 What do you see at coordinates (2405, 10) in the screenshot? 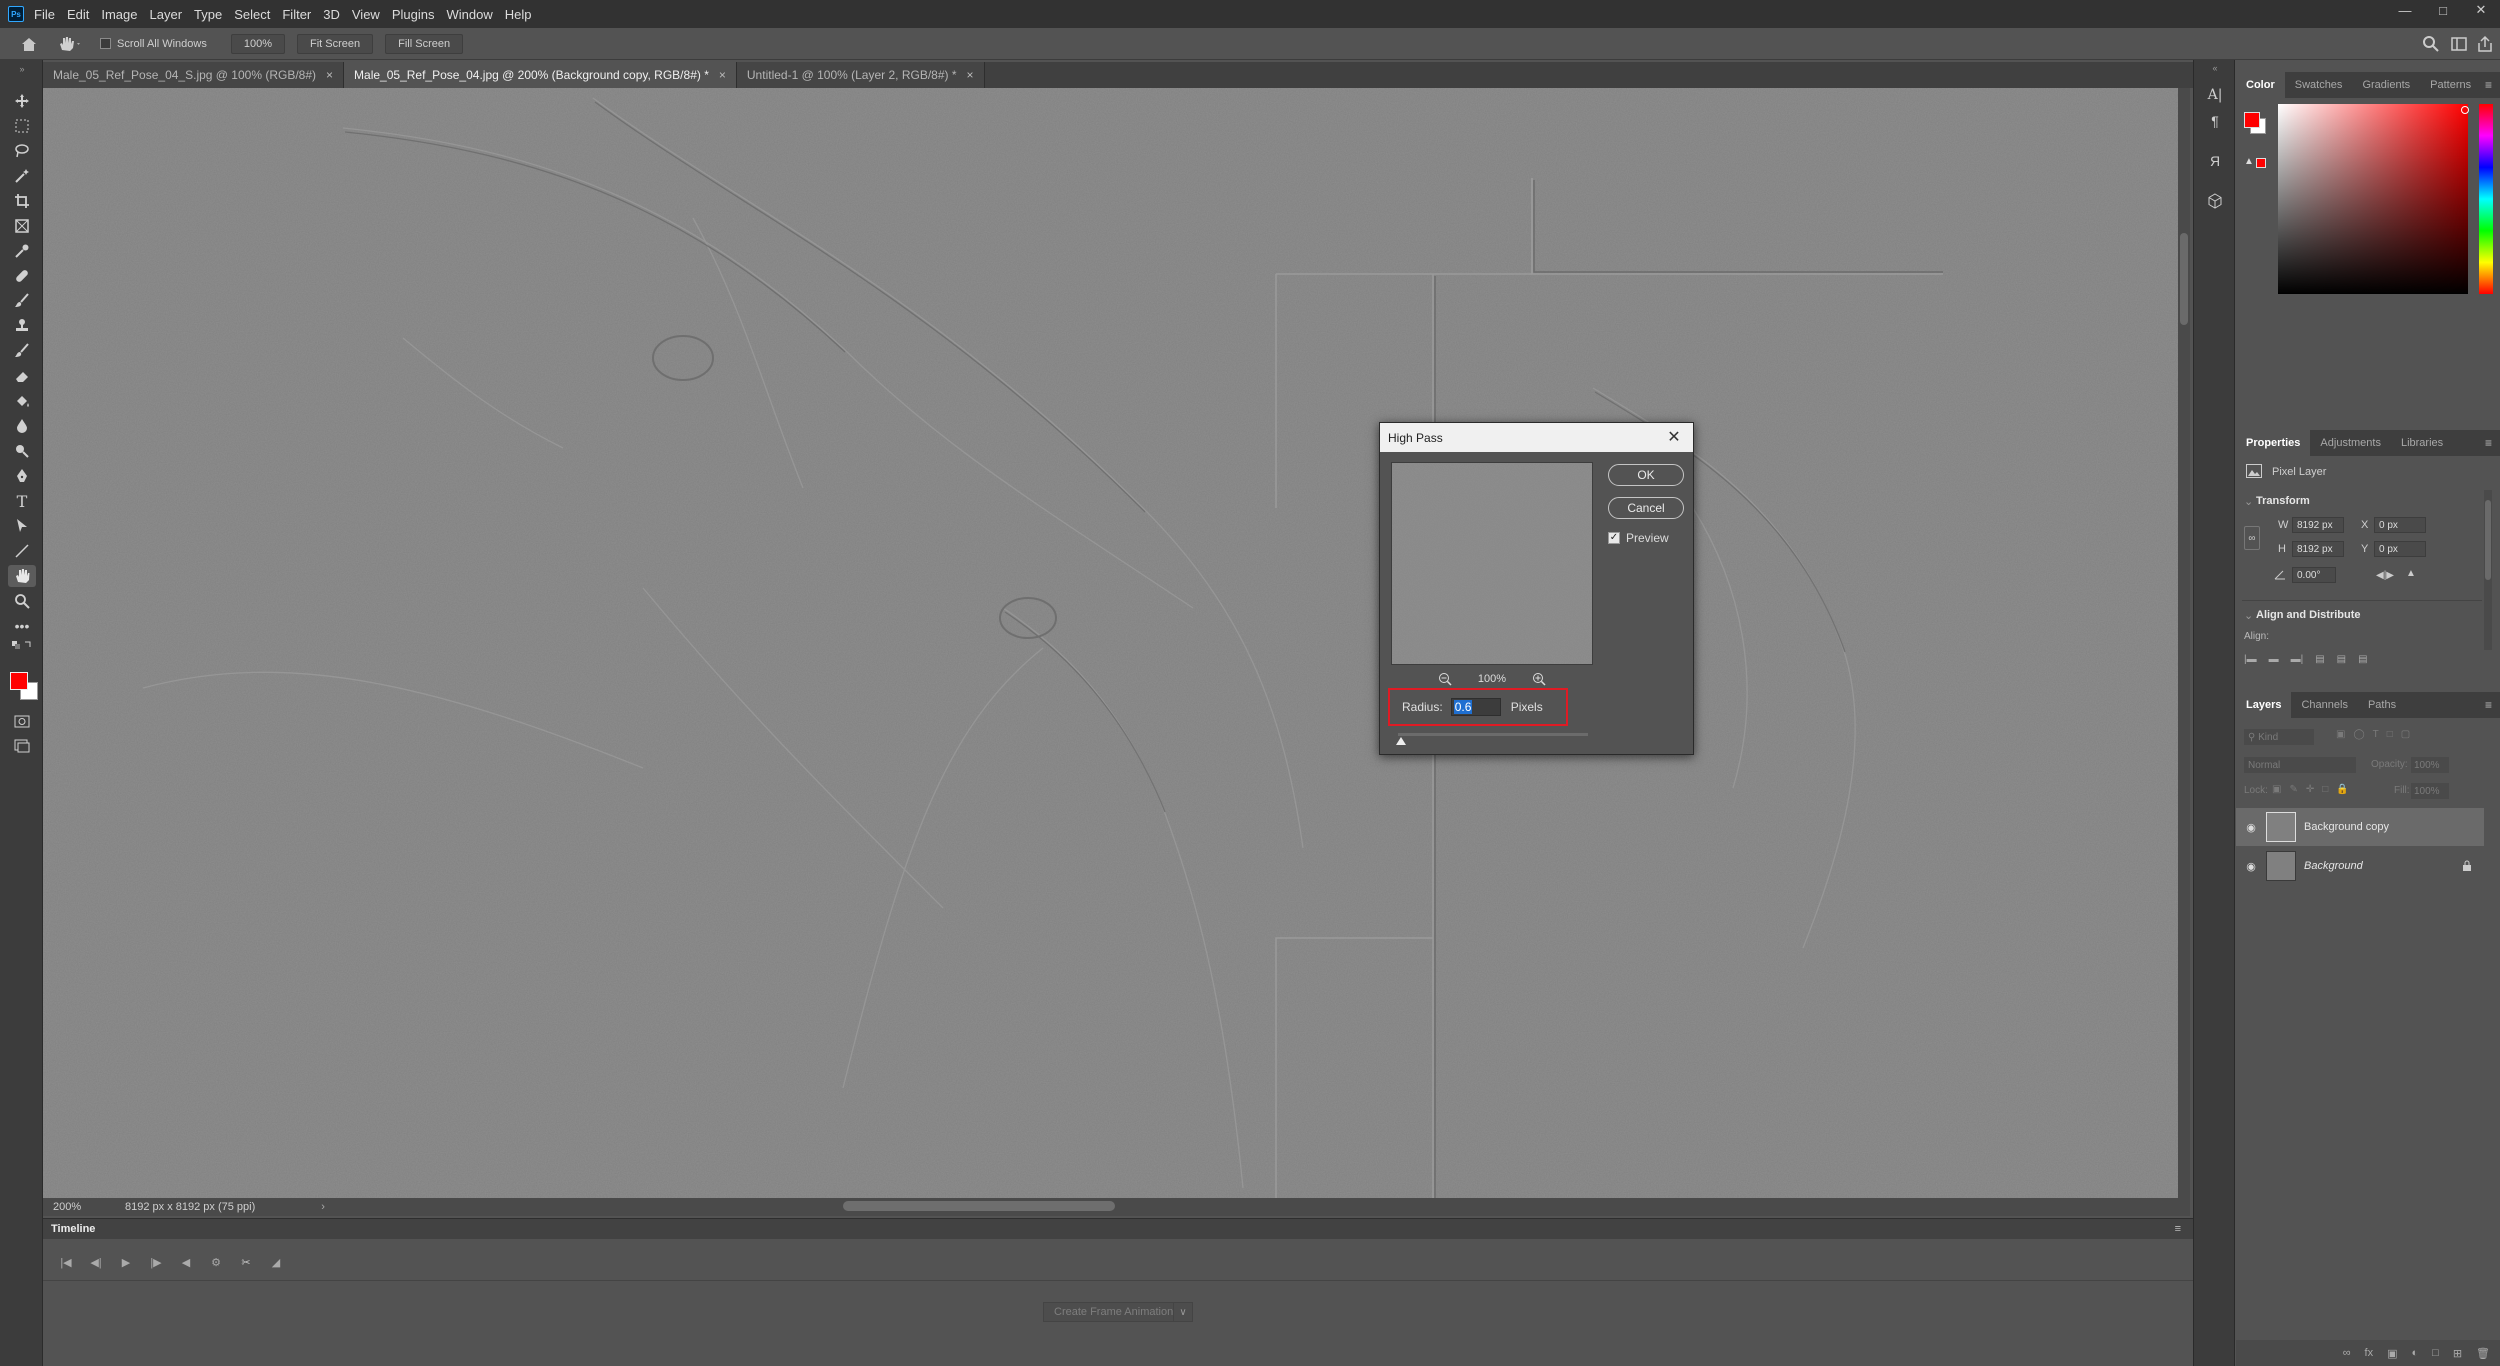
I see `minimize-icon: —` at bounding box center [2405, 10].